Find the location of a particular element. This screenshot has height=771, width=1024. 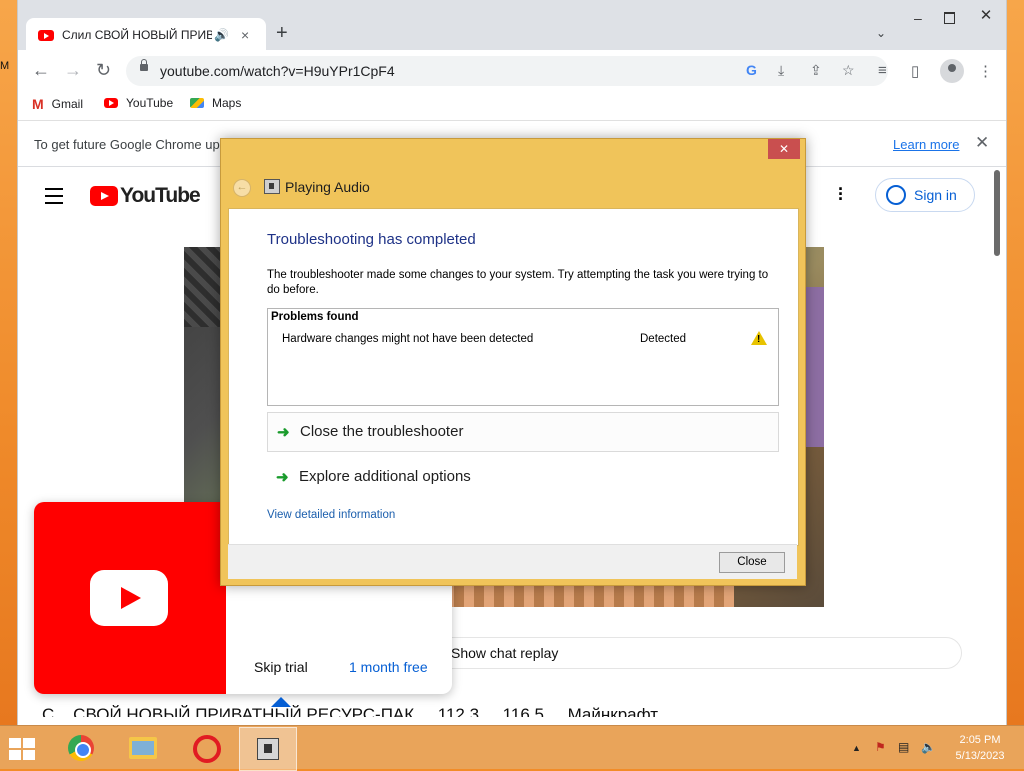

maps-icon is located at coordinates (197, 103).